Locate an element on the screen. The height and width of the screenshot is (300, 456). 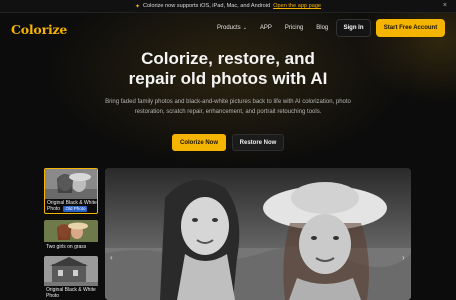
thumbnail-caption: Original Black & White Photo Old Photo is located at coordinates (72, 206).